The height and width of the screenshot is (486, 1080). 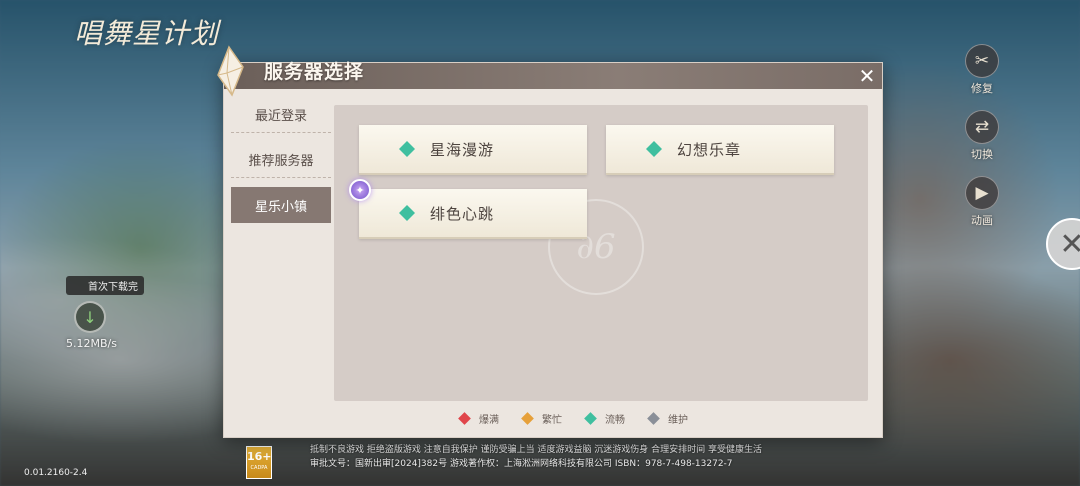 I want to click on download-speed: 5.12MB/s, so click(x=91, y=343).